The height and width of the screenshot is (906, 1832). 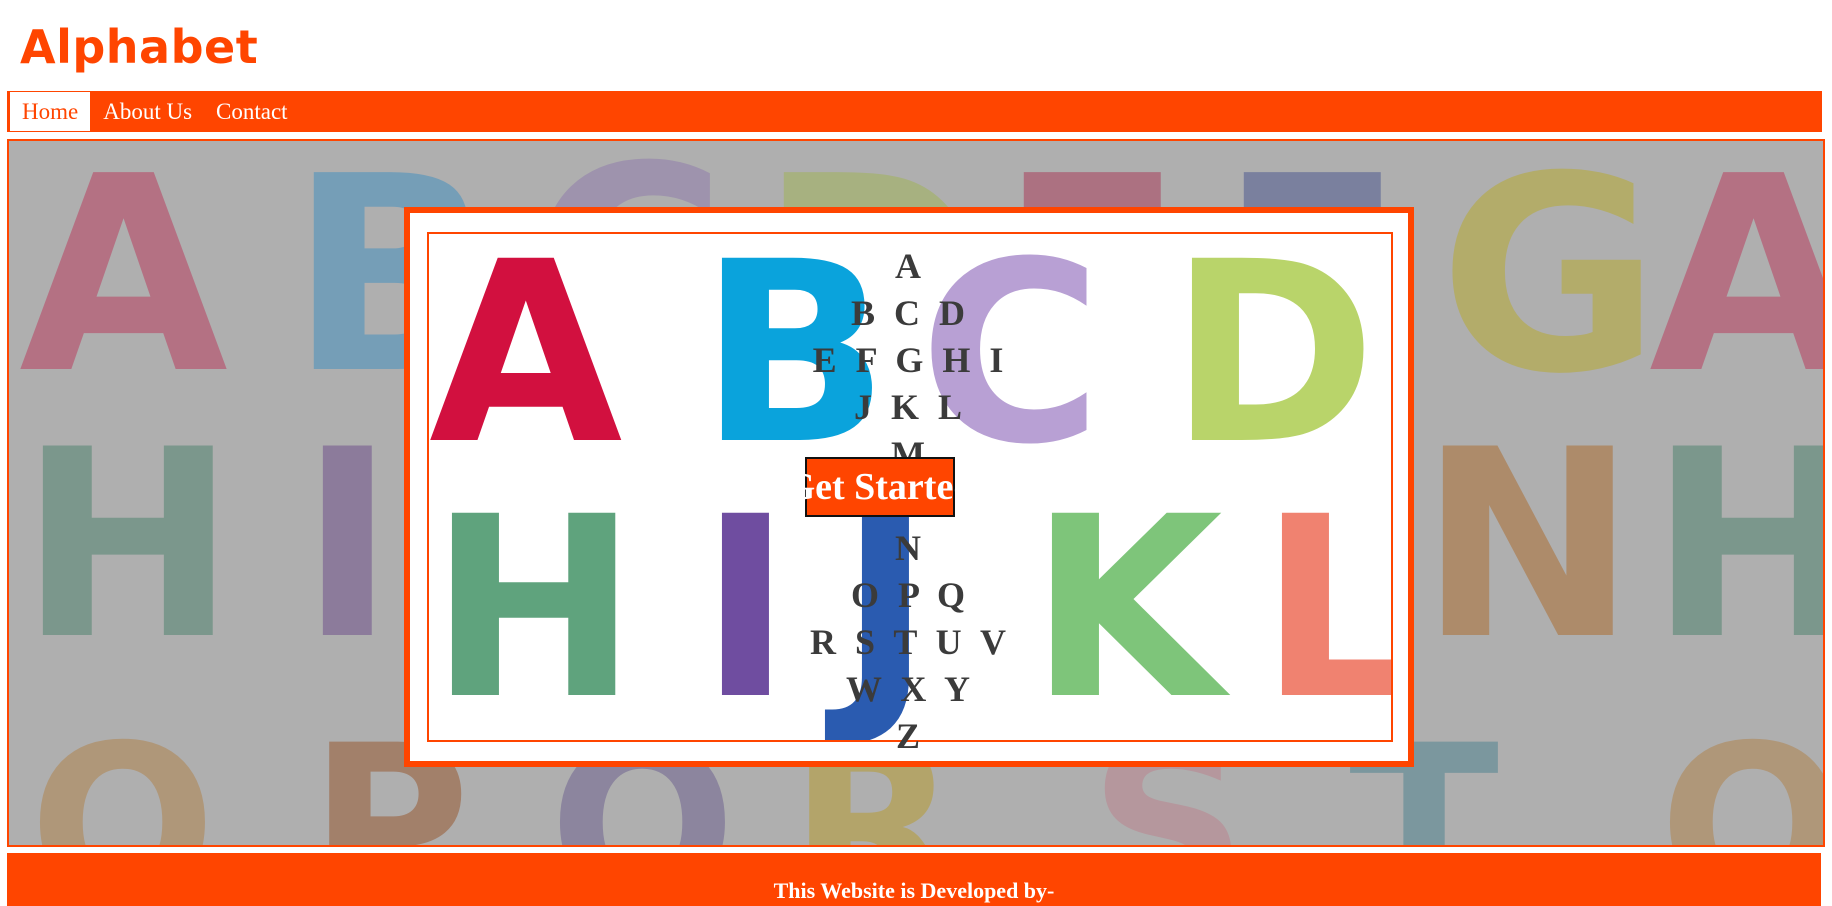 I want to click on nav-contact: Contact, so click(x=252, y=111).